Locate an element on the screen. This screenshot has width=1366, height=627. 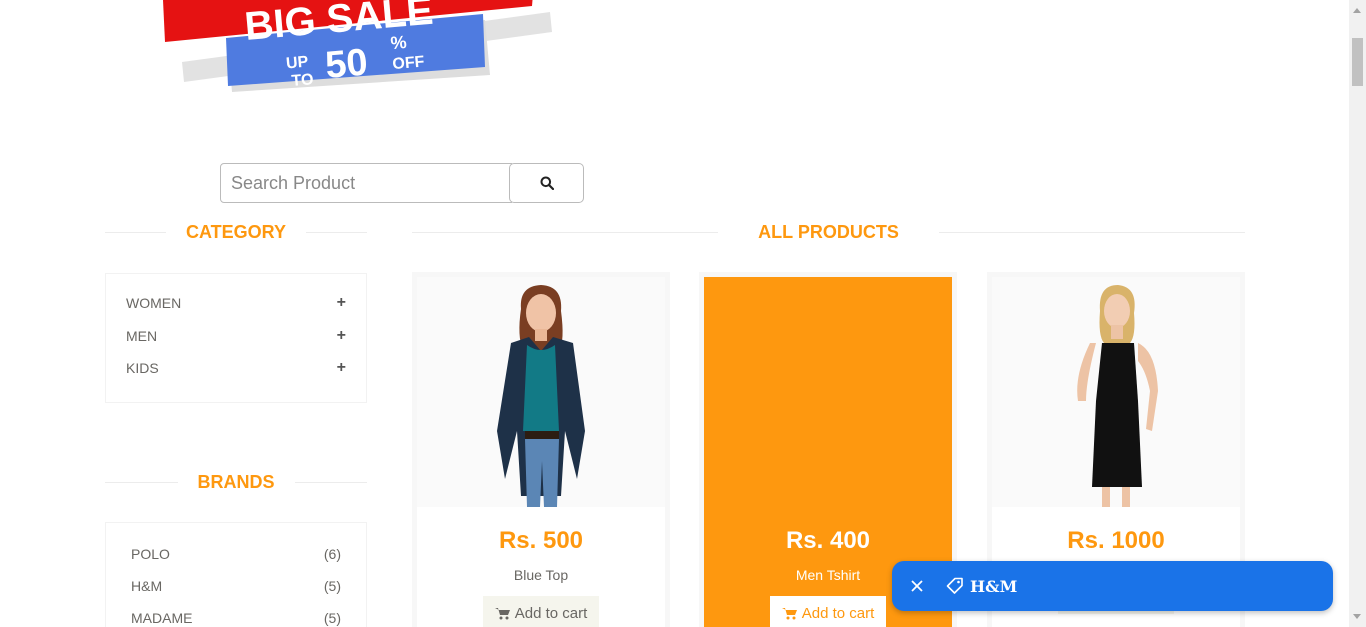
brands-panel: POLO (6) H&M (5) MADAME (5) is located at coordinates (236, 574).